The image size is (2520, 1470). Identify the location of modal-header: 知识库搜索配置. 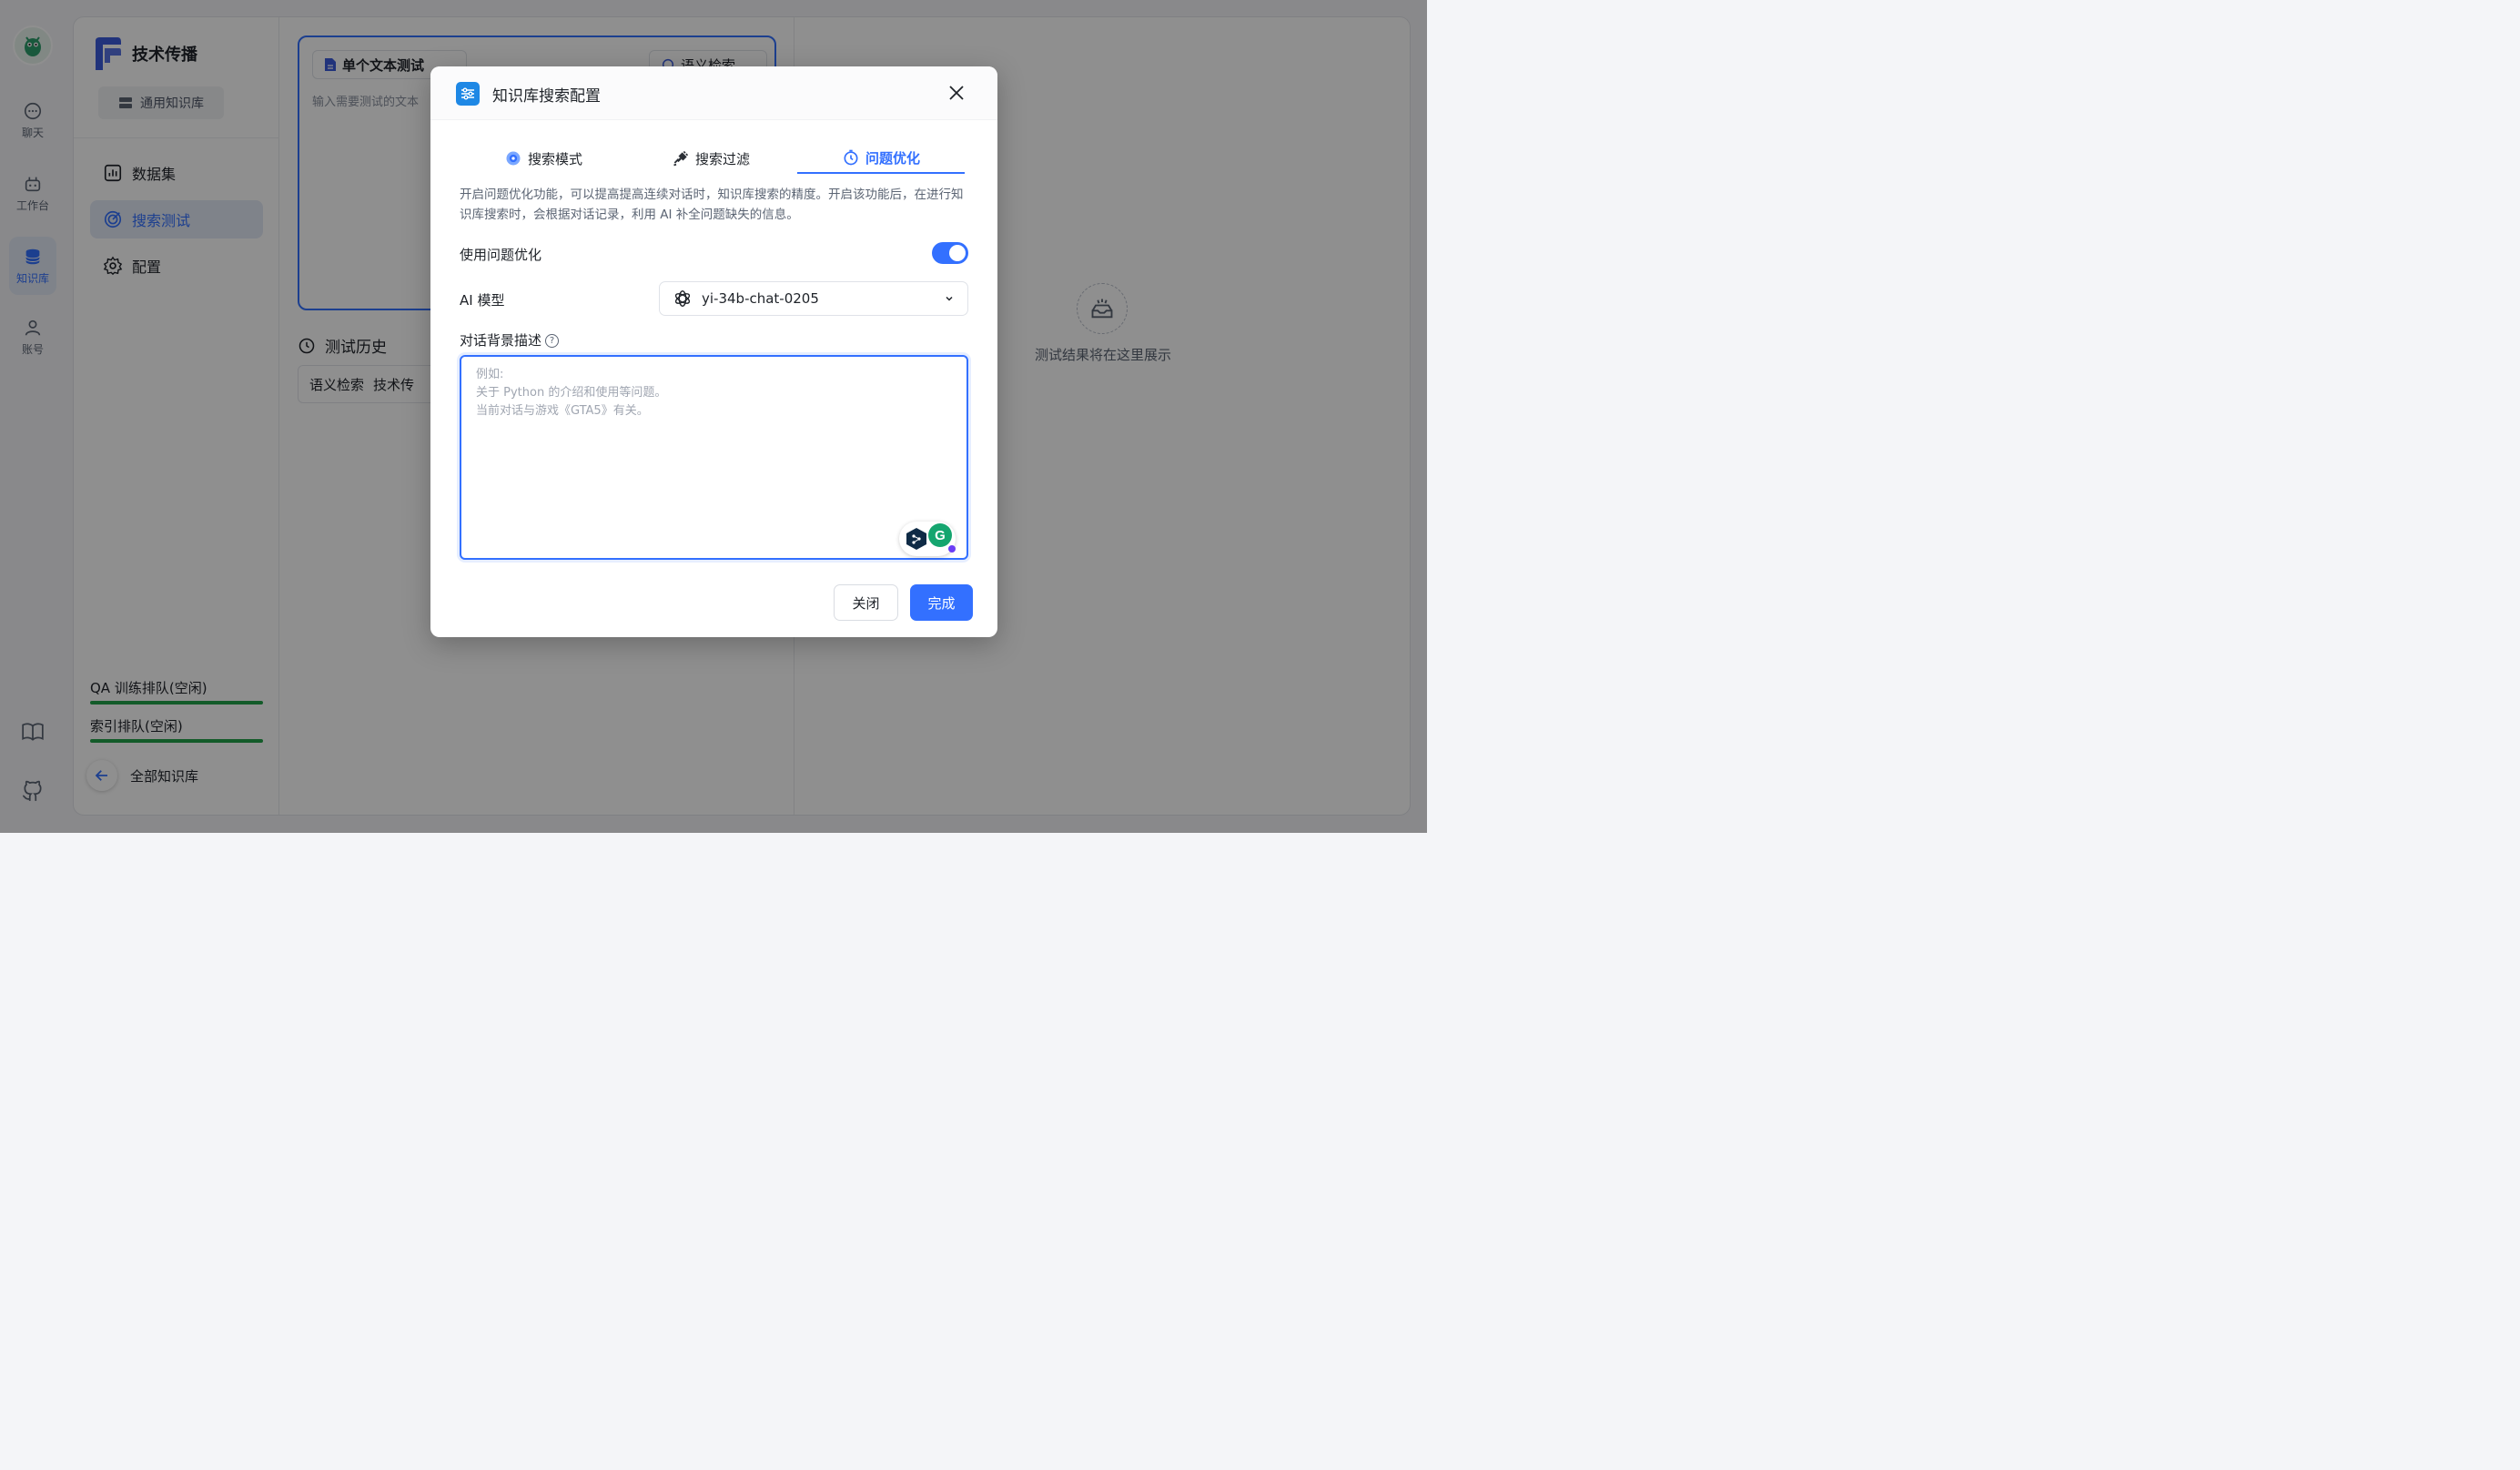
(714, 93).